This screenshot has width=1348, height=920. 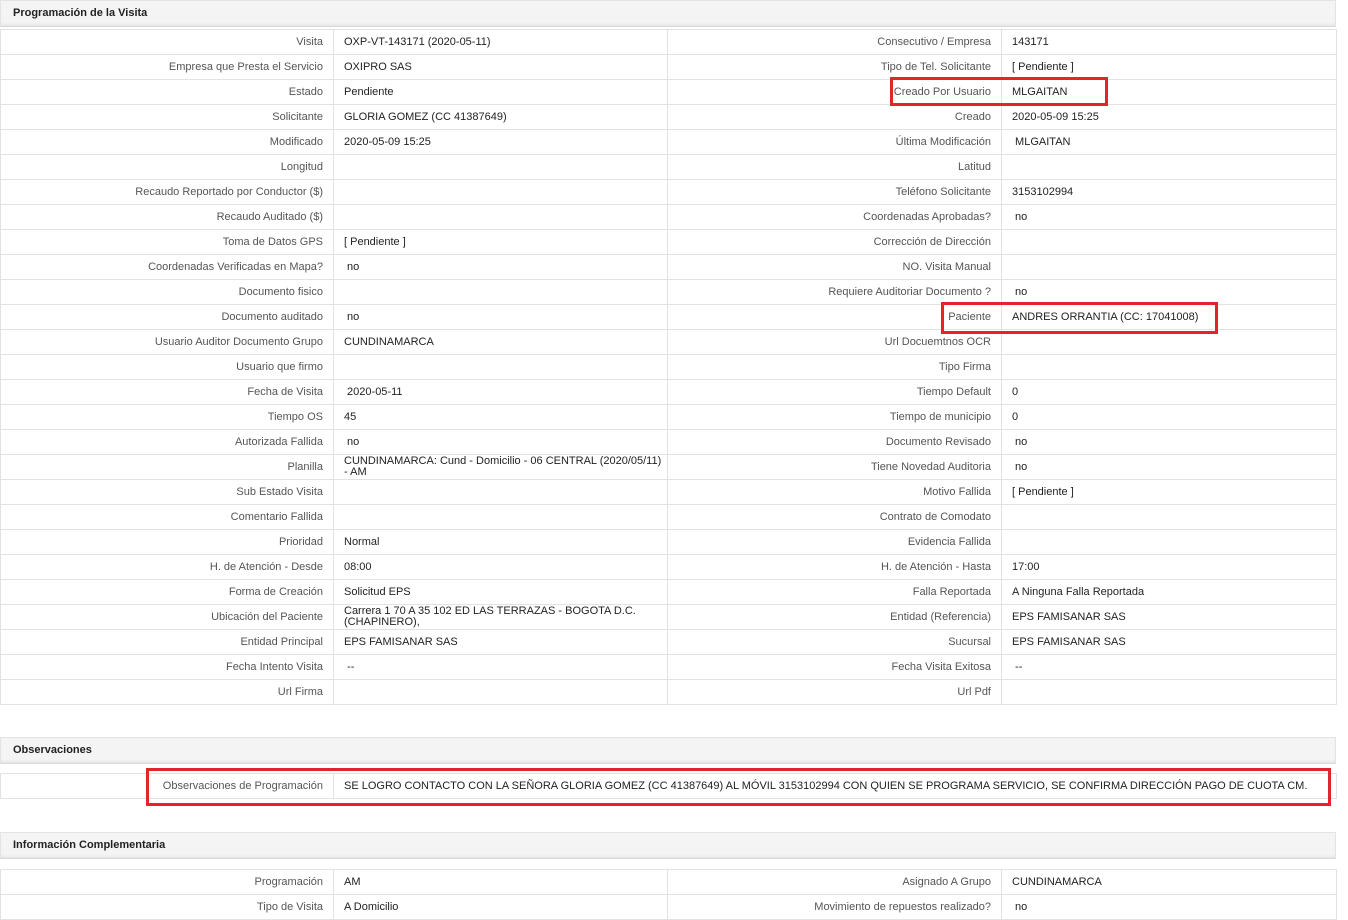 What do you see at coordinates (167, 192) in the screenshot?
I see `field-label: Recaudo Reportado por Conductor ($)` at bounding box center [167, 192].